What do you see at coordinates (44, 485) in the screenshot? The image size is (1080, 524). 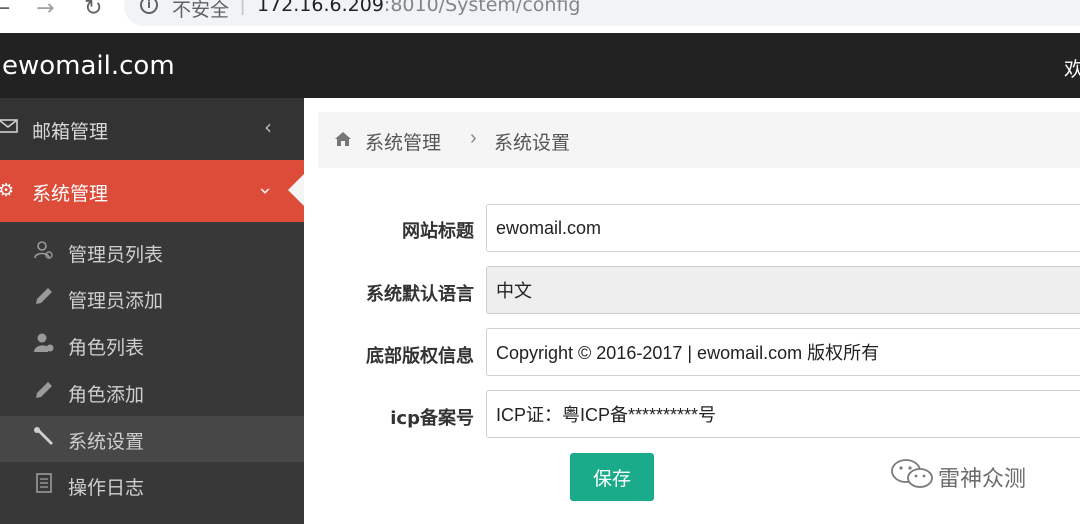 I see `document-icon` at bounding box center [44, 485].